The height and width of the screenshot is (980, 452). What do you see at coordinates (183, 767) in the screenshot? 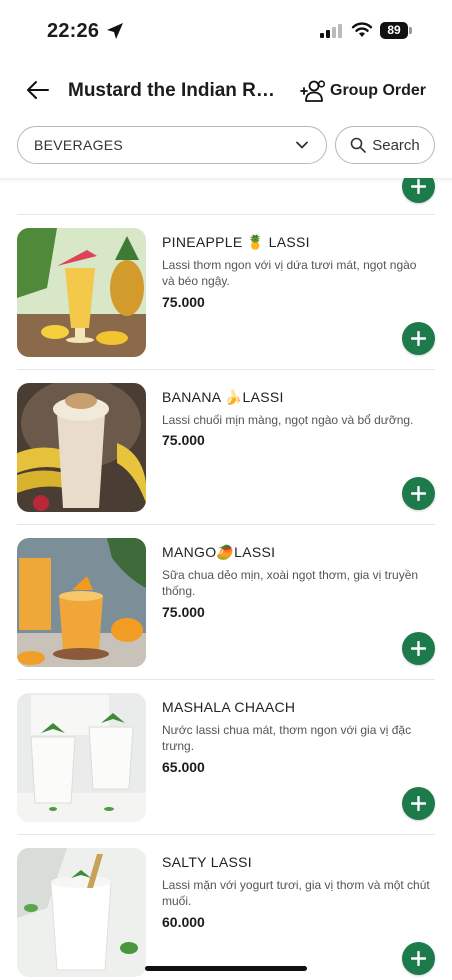
I see `item-price: 65.000` at bounding box center [183, 767].